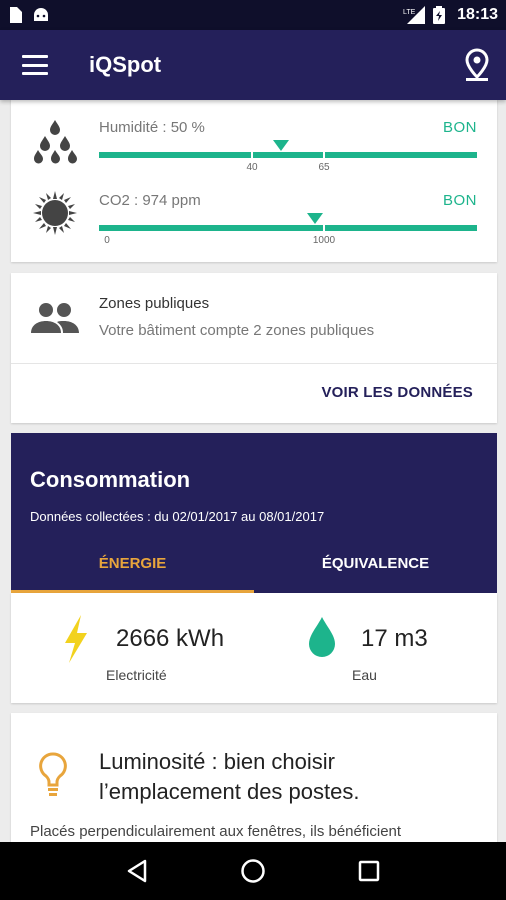 This screenshot has width=506, height=900. I want to click on android-icon, so click(41, 14).